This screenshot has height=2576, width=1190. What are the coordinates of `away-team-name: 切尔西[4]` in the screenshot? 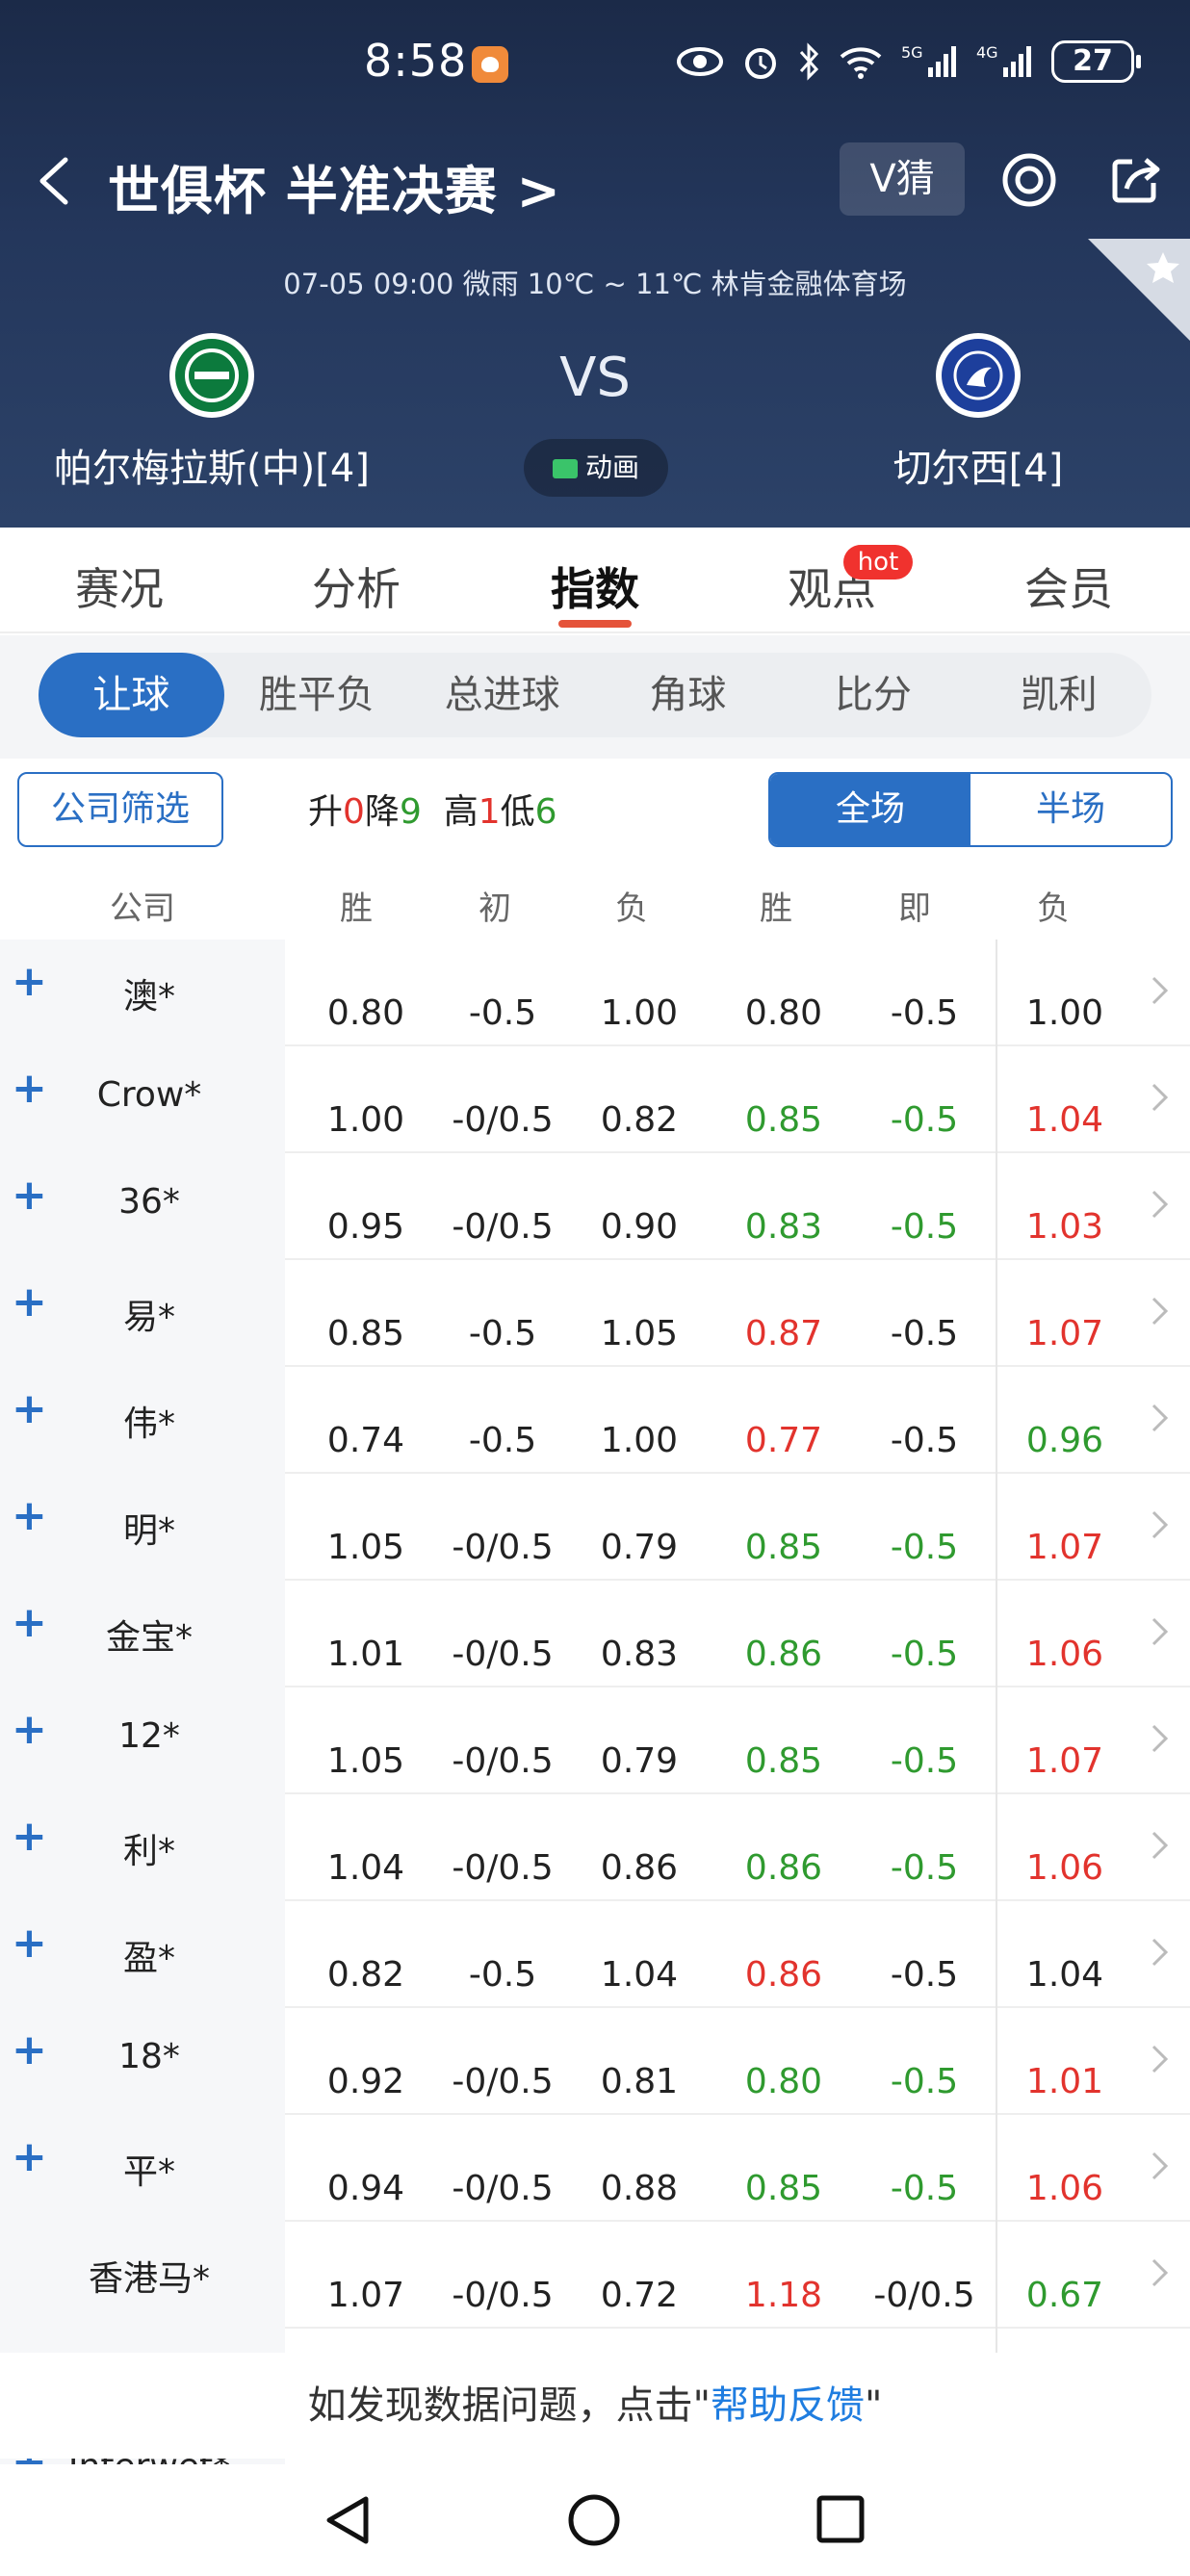 It's located at (978, 469).